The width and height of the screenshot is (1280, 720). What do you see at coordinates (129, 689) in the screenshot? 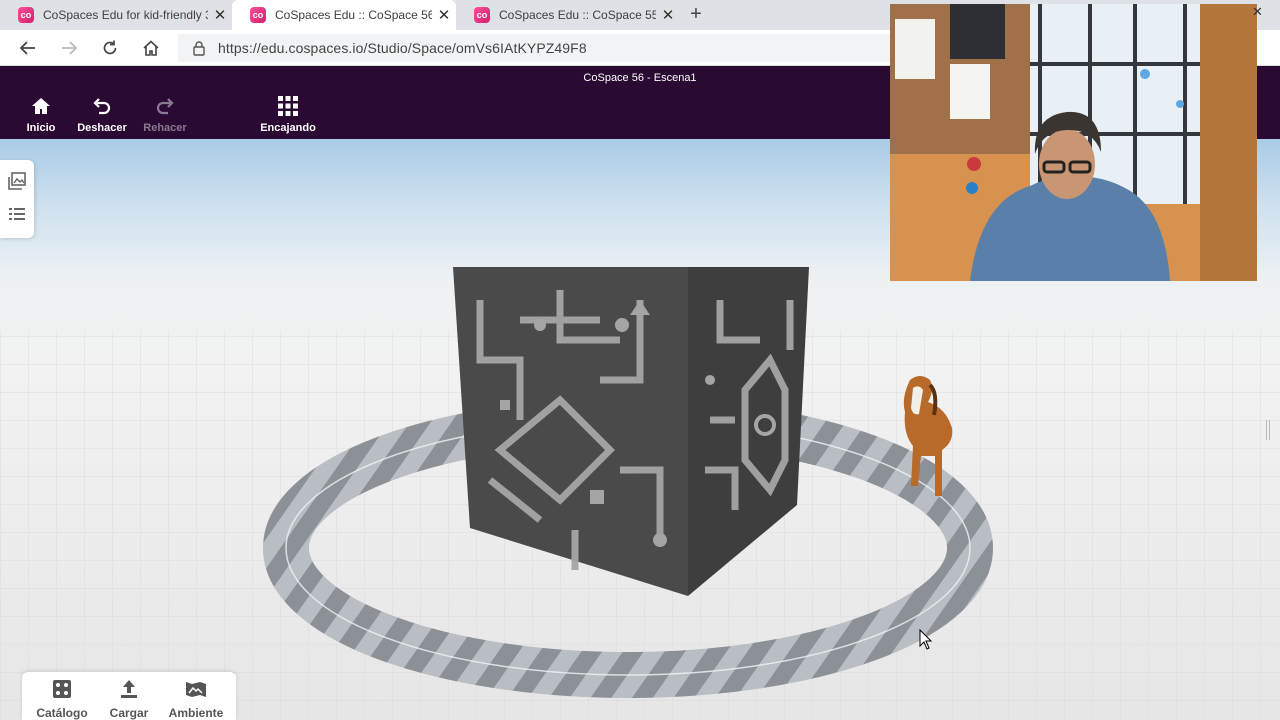
I see `upload-icon` at bounding box center [129, 689].